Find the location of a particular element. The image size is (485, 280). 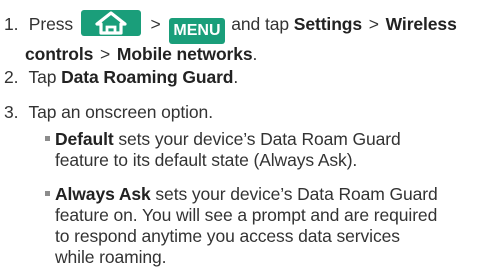

menu-key-icon: MENU is located at coordinates (197, 31).